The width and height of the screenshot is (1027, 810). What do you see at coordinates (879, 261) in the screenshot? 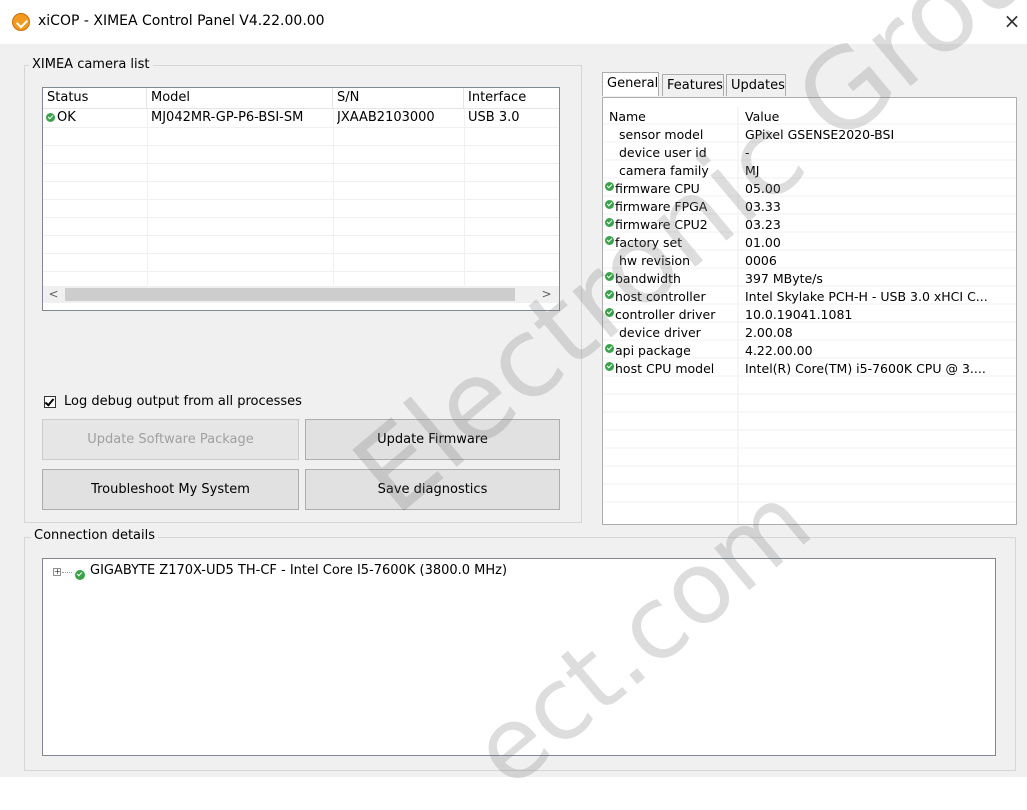
I see `property-value: 0006` at bounding box center [879, 261].